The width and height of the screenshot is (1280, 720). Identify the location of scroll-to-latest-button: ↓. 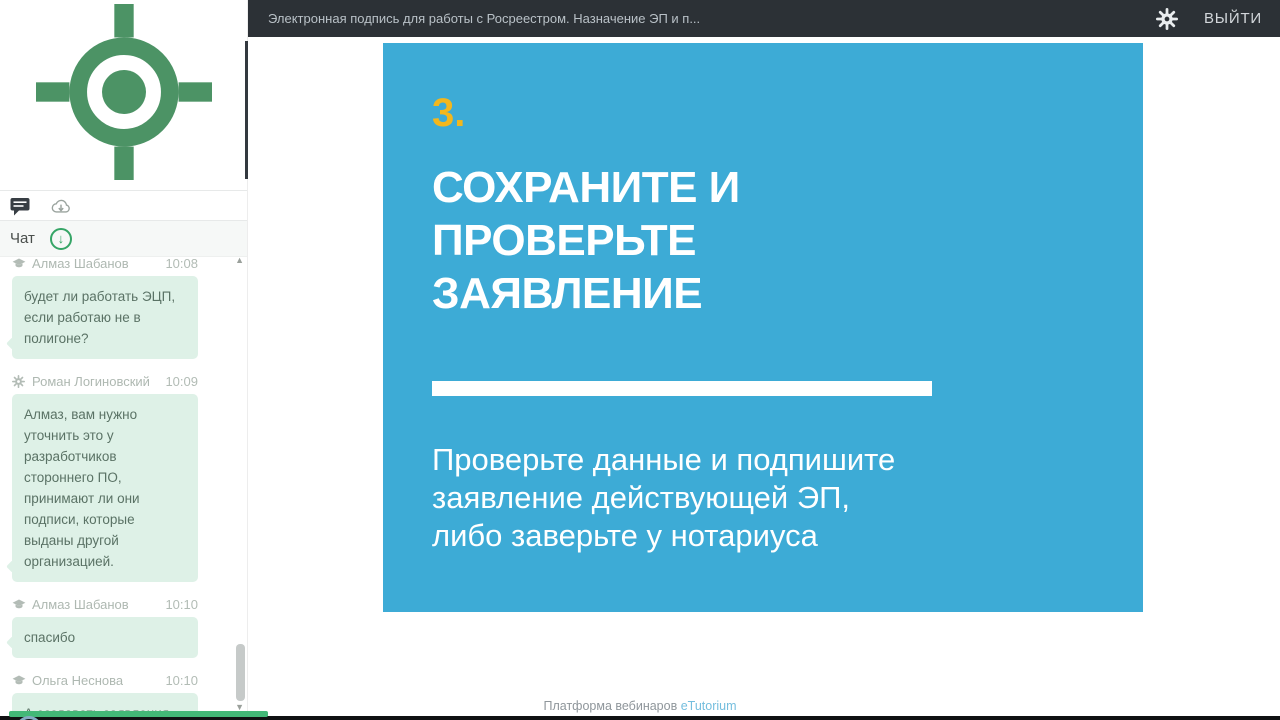
(60, 238).